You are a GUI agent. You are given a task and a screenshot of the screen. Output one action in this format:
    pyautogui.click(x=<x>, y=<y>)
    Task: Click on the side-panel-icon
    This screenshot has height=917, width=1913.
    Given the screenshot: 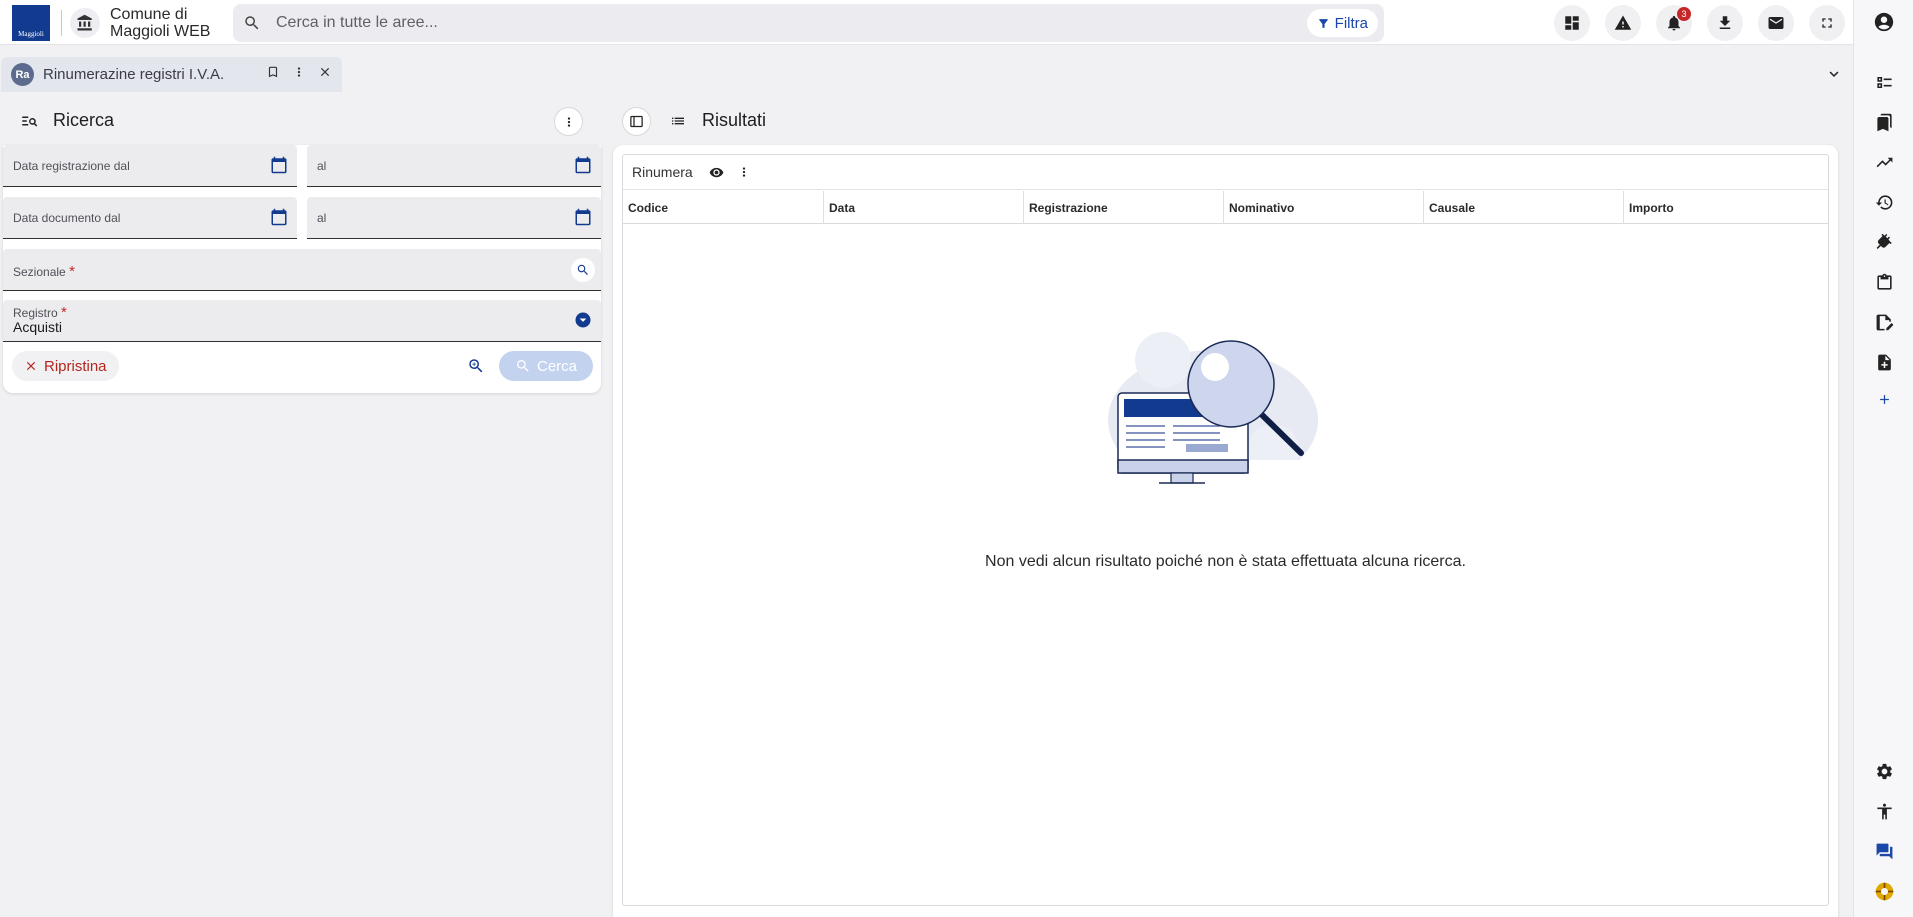 What is the action you would take?
    pyautogui.click(x=636, y=121)
    